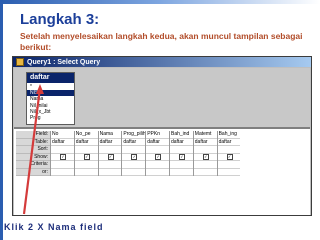 This screenshot has width=320, height=240. I want to click on instruction-caption: Klik 2 X Nama field, so click(54, 227).